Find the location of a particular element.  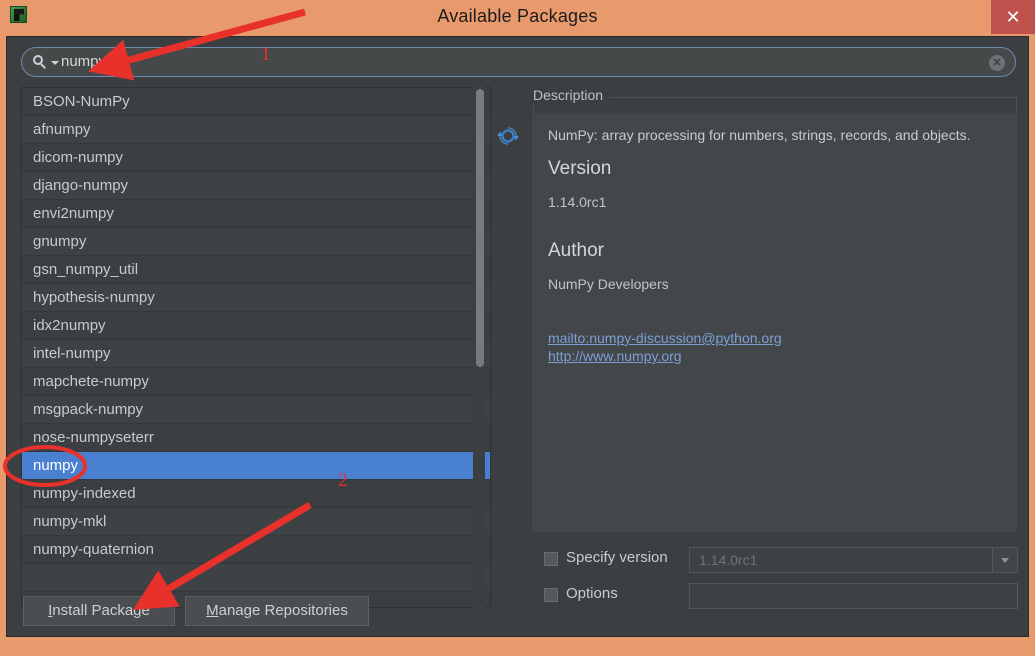

list-item: dicom-numpy is located at coordinates (256, 158).